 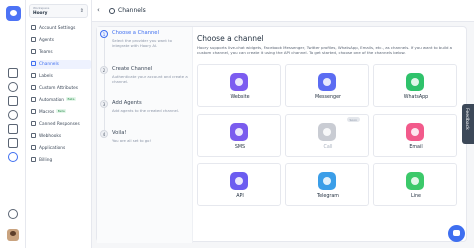 I want to click on channel-tile-api: API, so click(x=239, y=184).